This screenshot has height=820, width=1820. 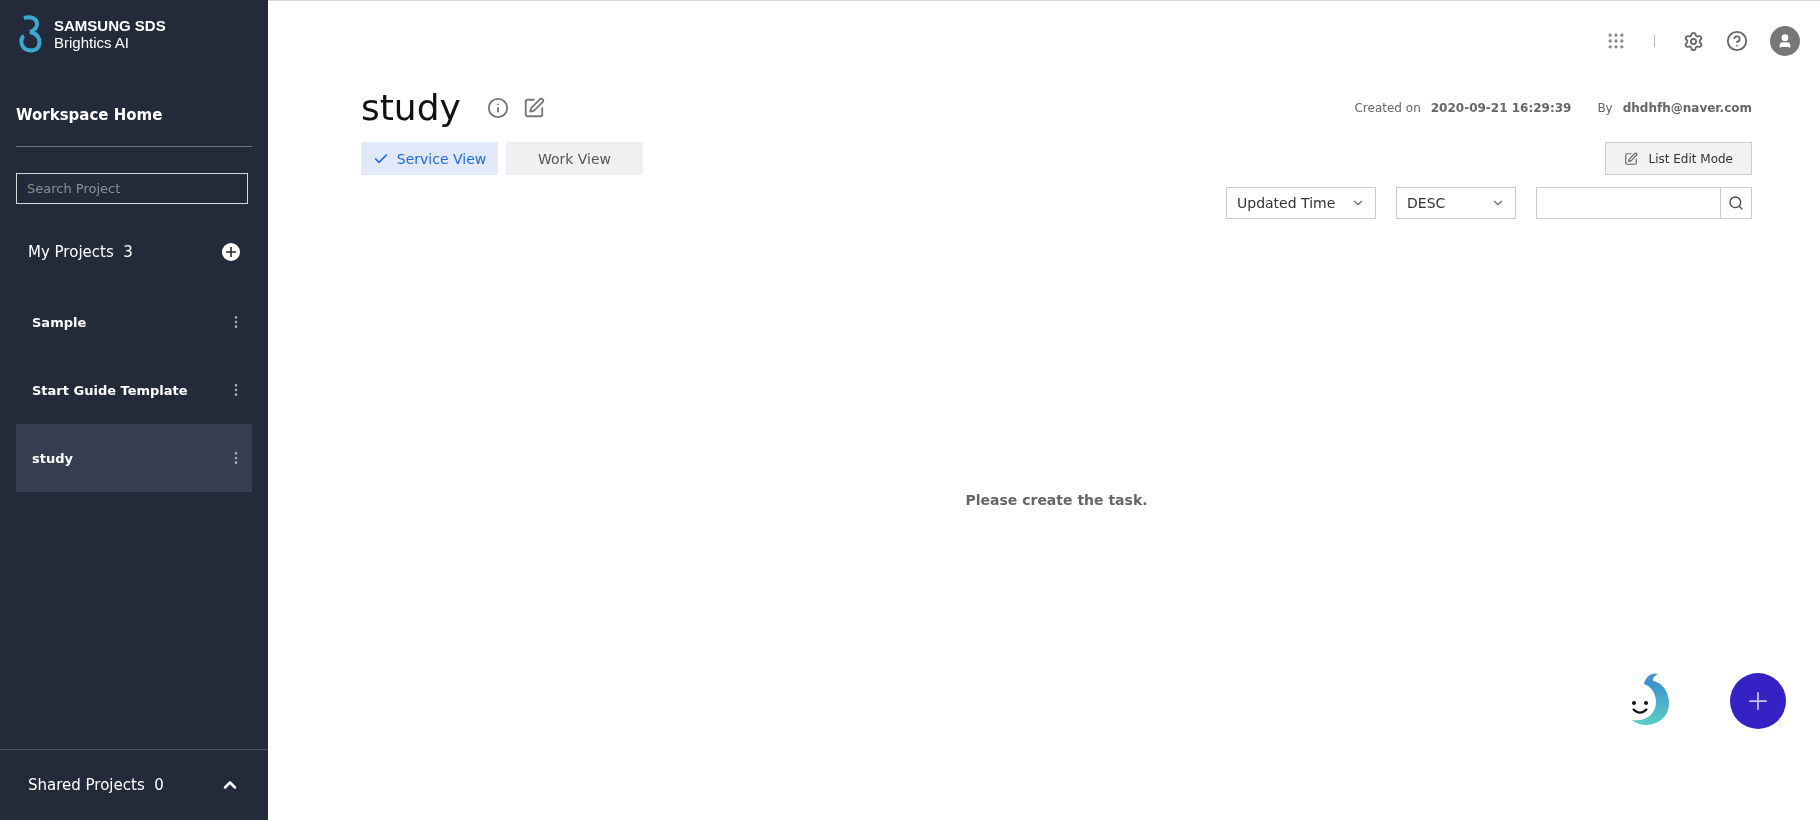 What do you see at coordinates (1501, 107) in the screenshot?
I see `created-date: 2020-09-21 16:29:39` at bounding box center [1501, 107].